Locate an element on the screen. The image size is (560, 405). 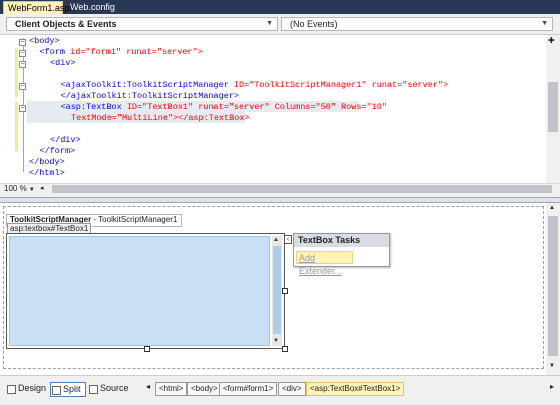
code-line: <body> is located at coordinates (44, 41).